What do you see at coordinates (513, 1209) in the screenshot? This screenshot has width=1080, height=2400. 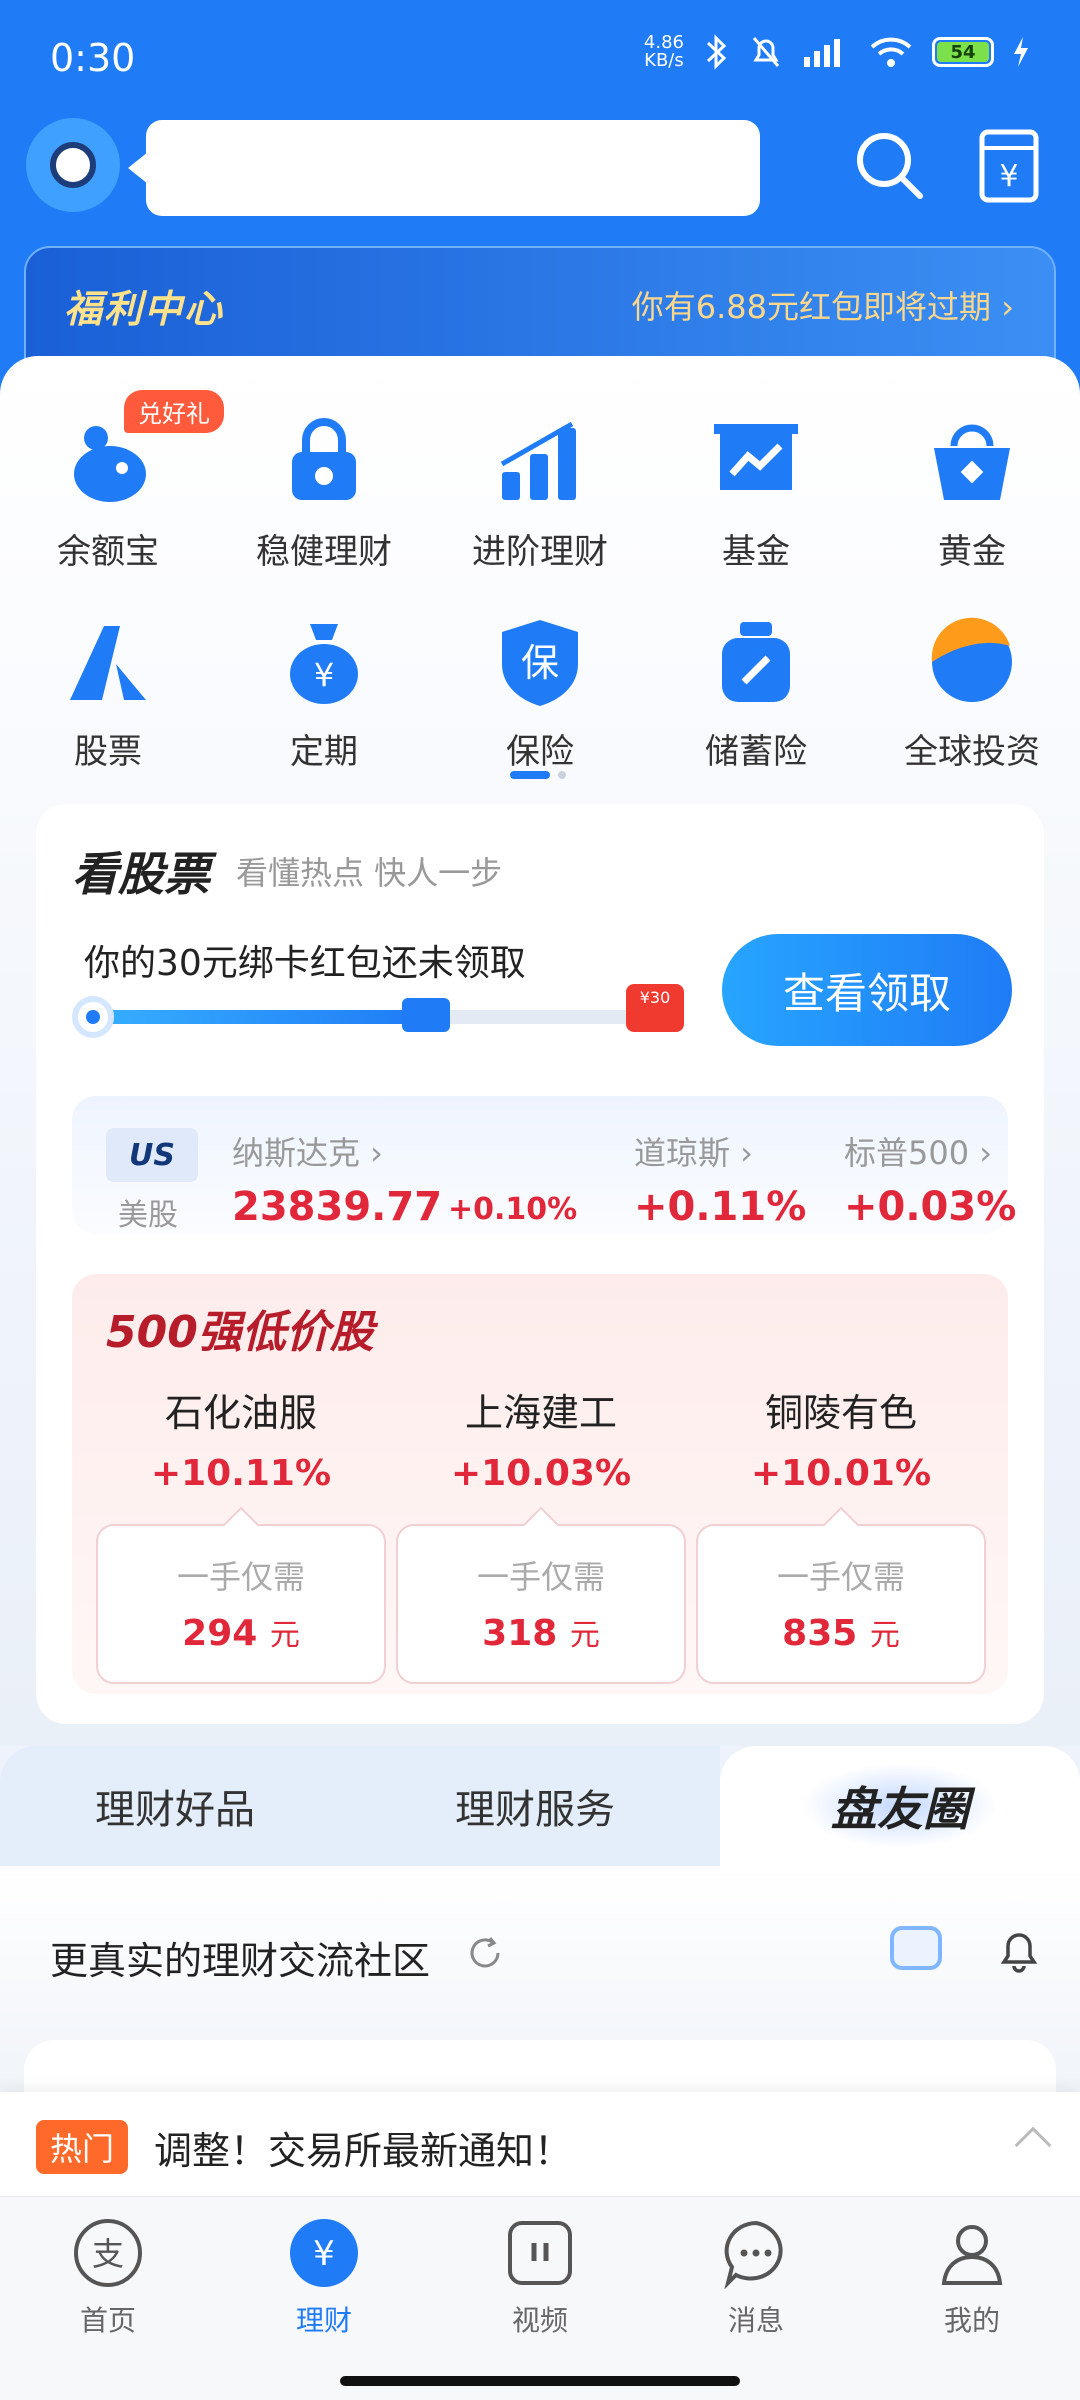 I see `index-change-nasdaq: +0.10%` at bounding box center [513, 1209].